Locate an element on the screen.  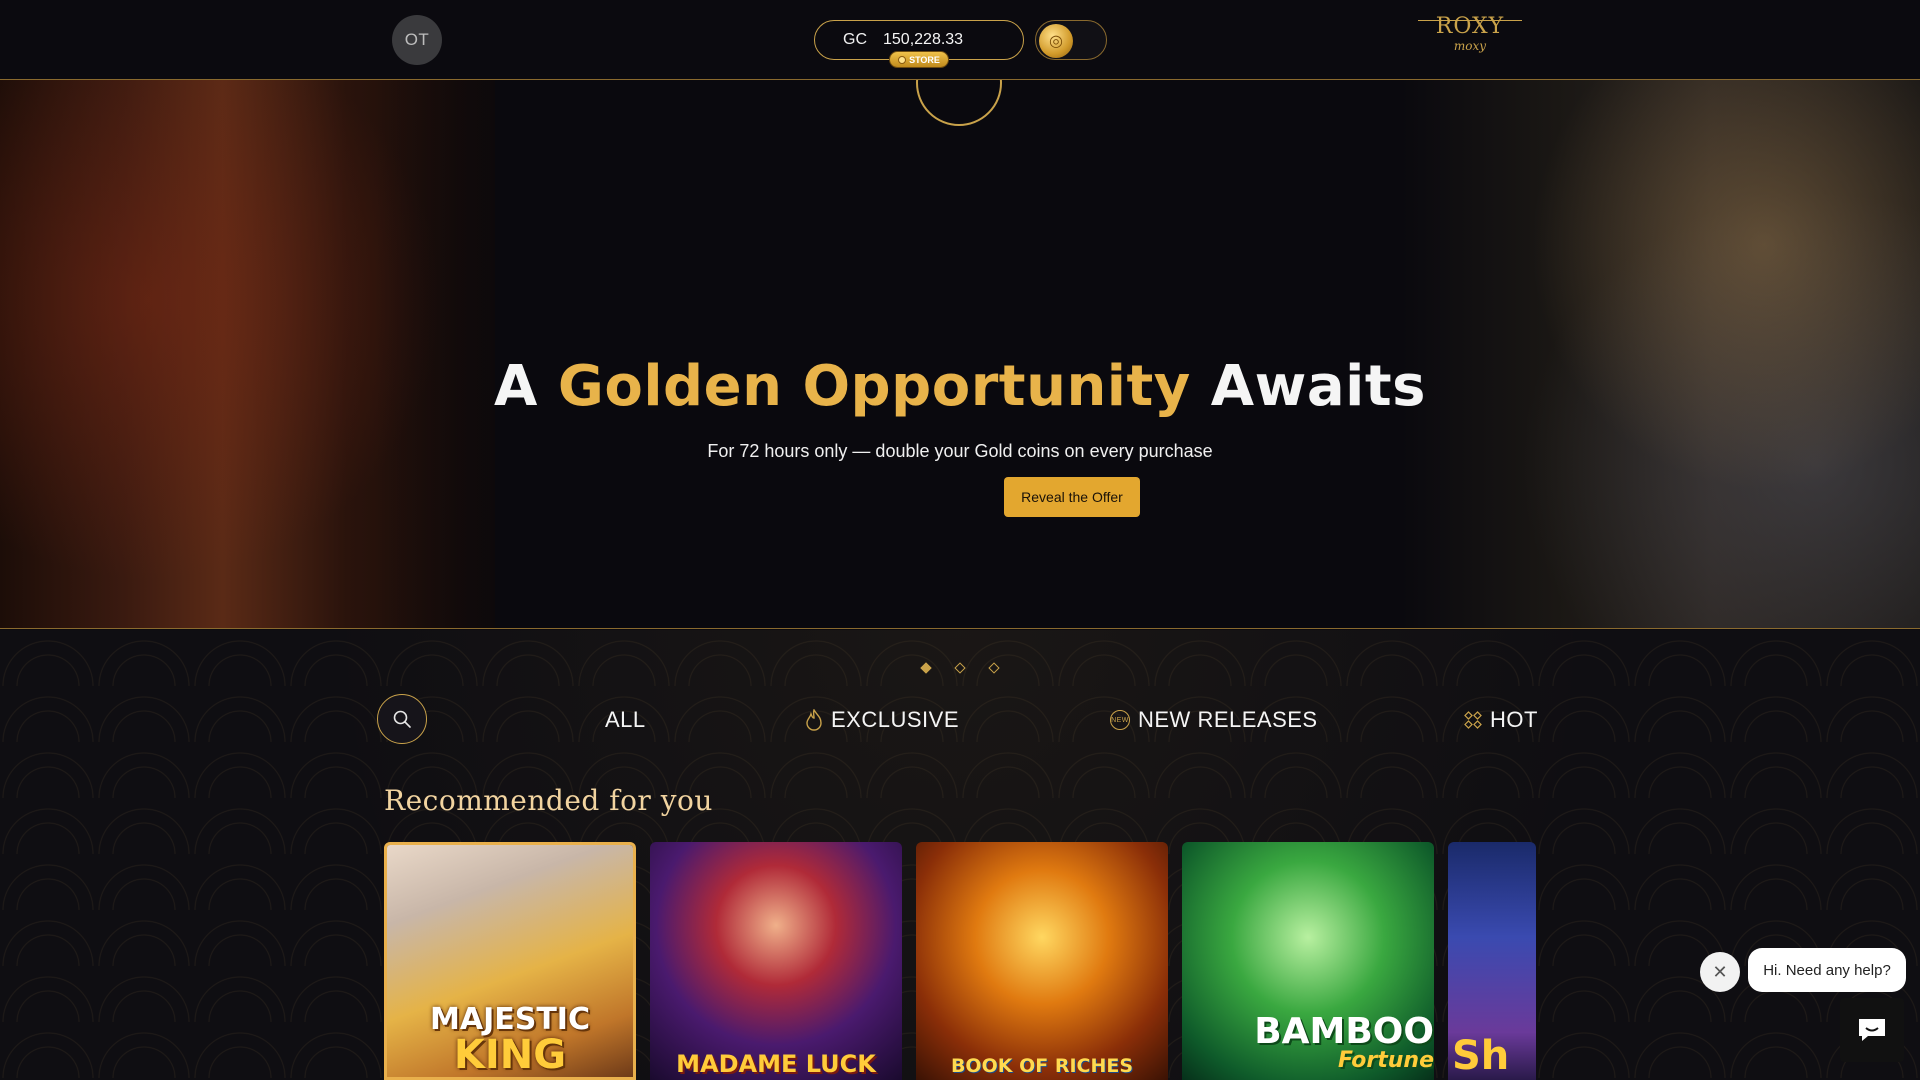
tab-all: ALL is located at coordinates (625, 720).